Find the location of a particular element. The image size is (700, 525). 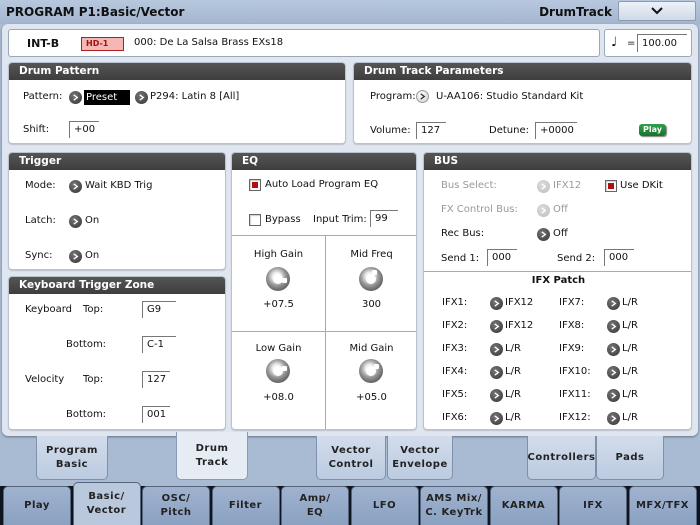

kbd-bottom-field: C-1 is located at coordinates (159, 344).